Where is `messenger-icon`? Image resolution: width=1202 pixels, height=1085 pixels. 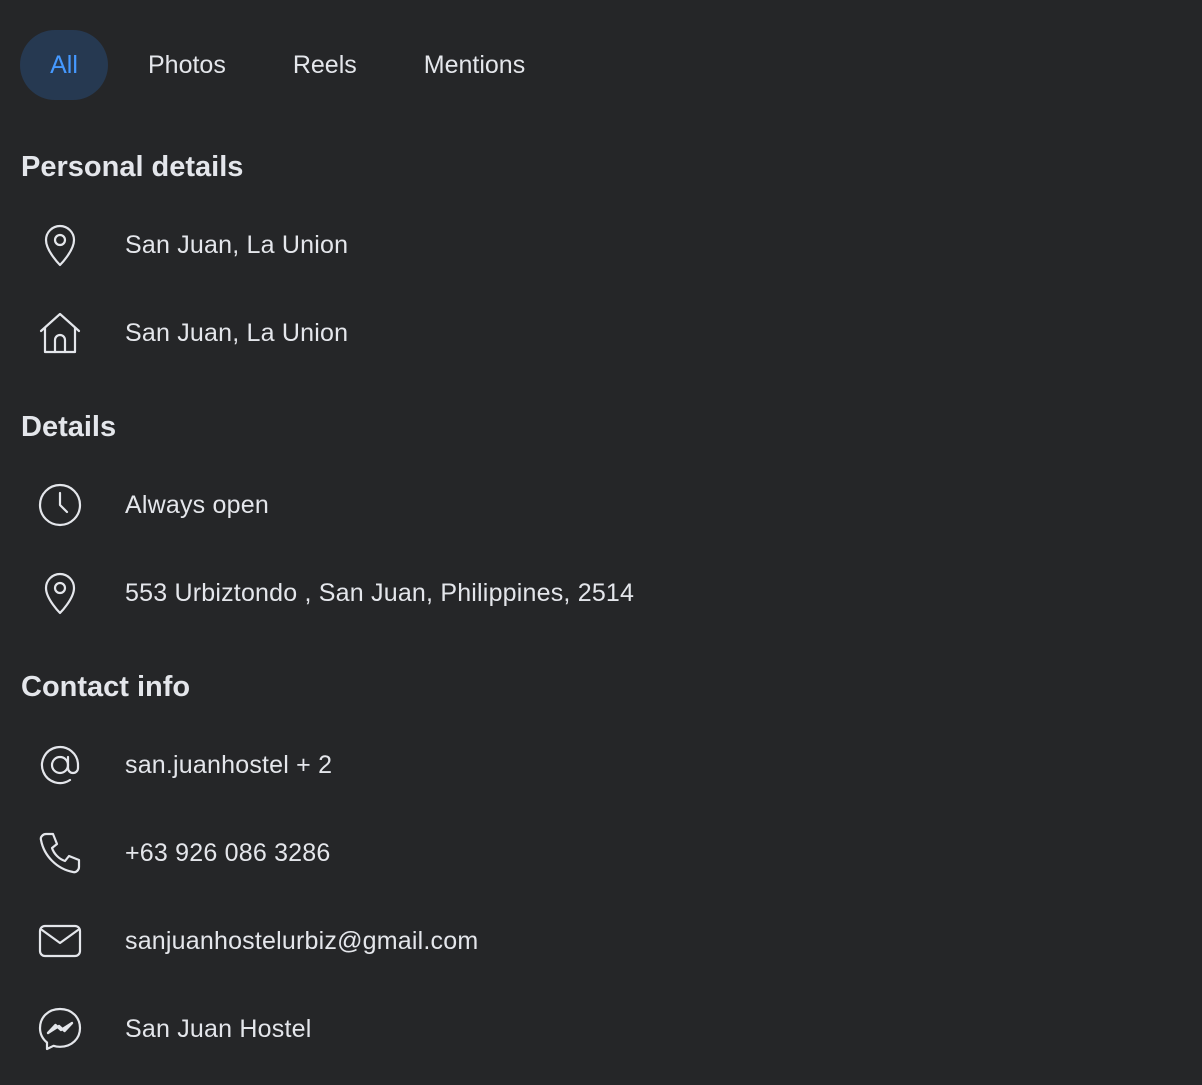
messenger-icon is located at coordinates (60, 1029).